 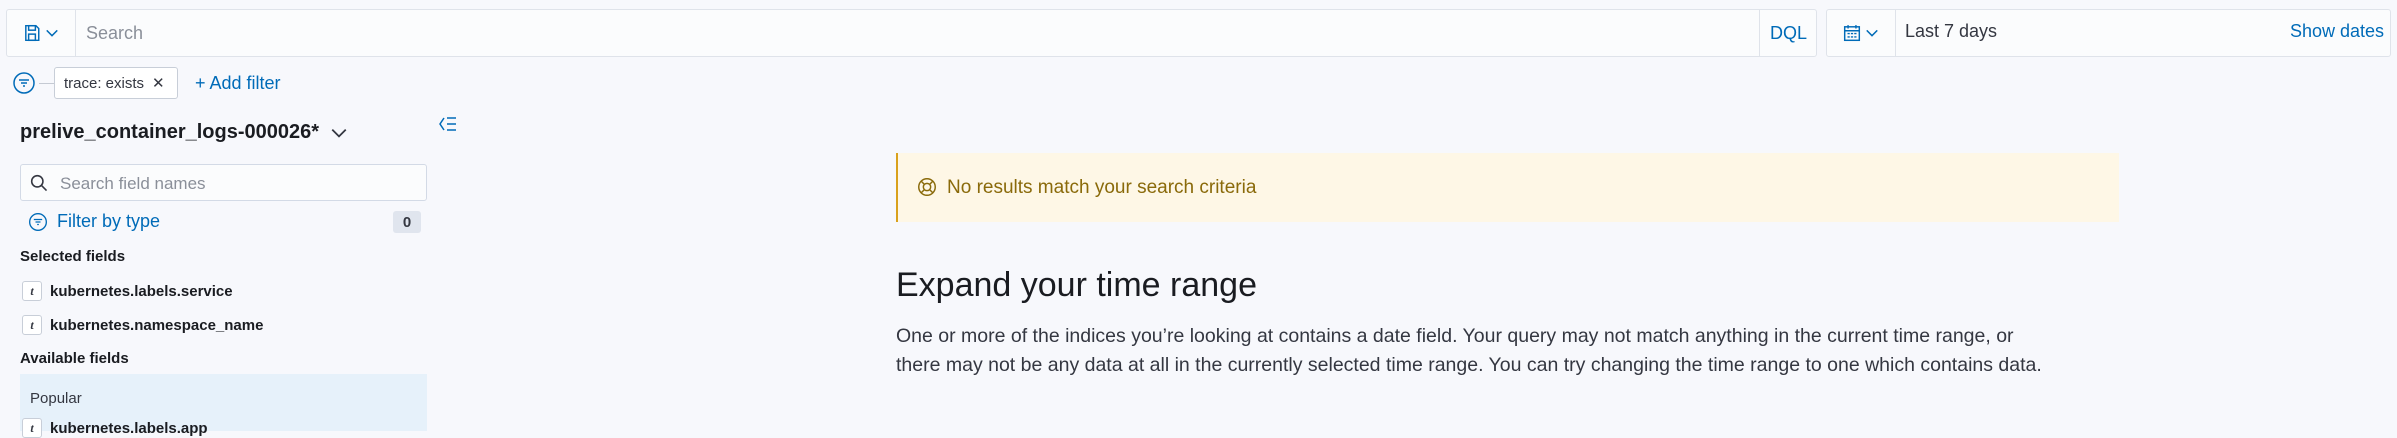 What do you see at coordinates (1076, 285) in the screenshot?
I see `page-title: Expand your time range` at bounding box center [1076, 285].